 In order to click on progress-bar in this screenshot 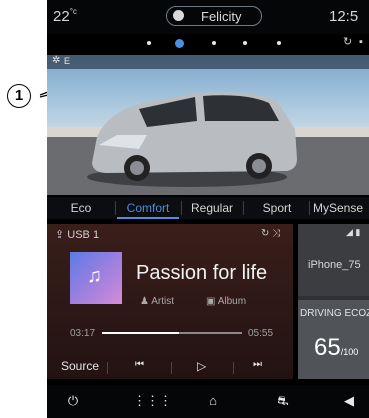, I will do `click(172, 333)`.